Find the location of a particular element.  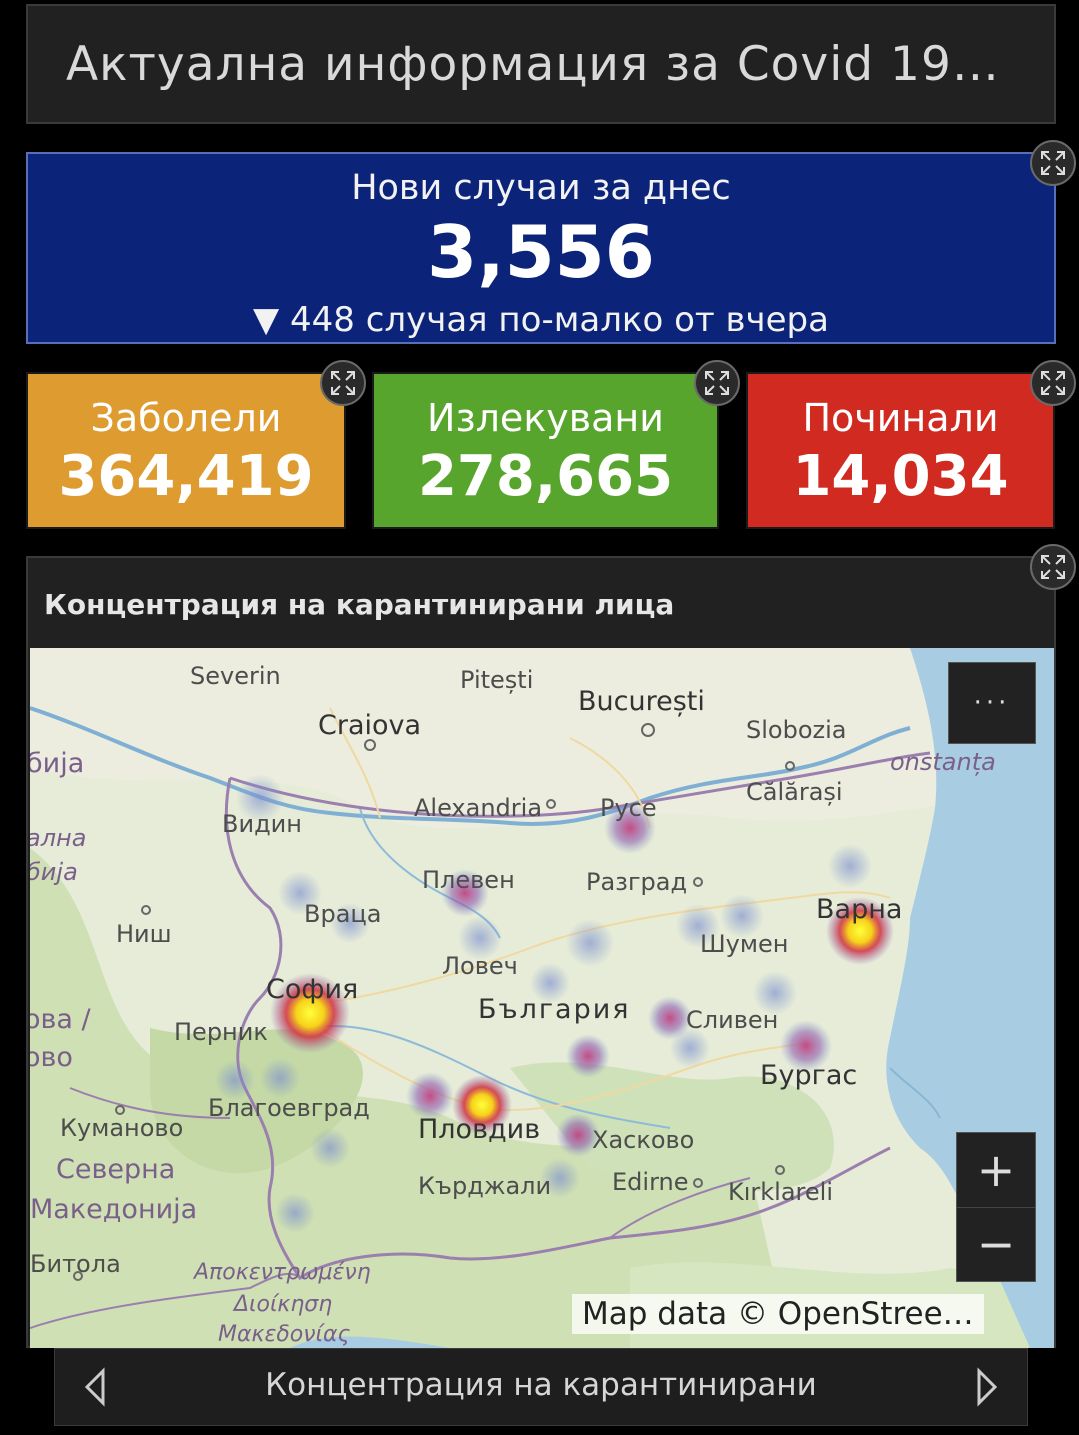

zoom-control: + − is located at coordinates (996, 1207).